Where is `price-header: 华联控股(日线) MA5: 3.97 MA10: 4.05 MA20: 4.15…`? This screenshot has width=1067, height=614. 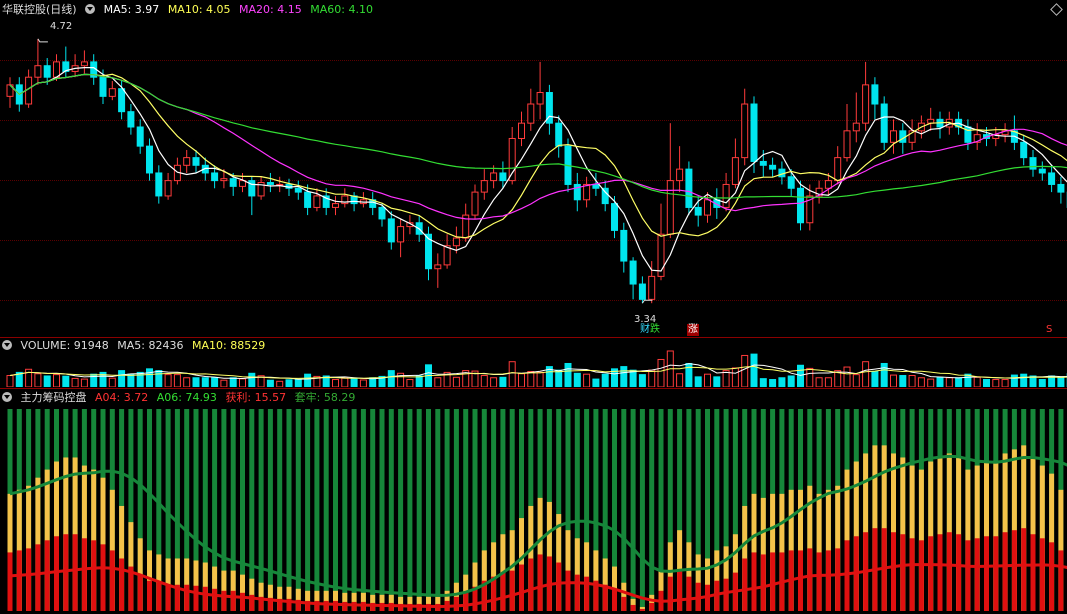 price-header: 华联控股(日线) MA5: 3.97 MA10: 4.05 MA20: 4.15… is located at coordinates (190, 9).